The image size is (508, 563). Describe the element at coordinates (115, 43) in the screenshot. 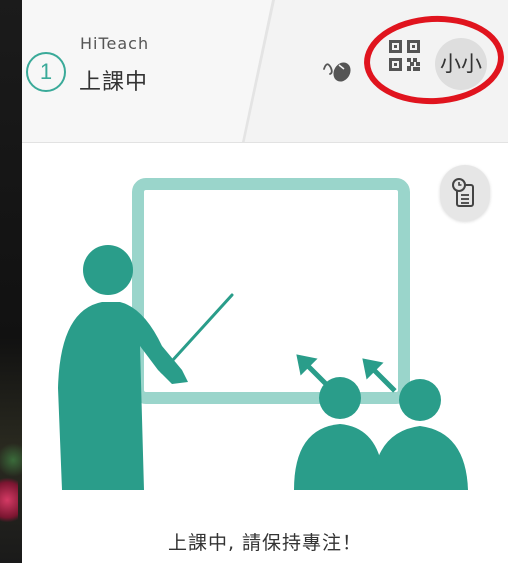

I see `app-name: HiTeach` at that location.